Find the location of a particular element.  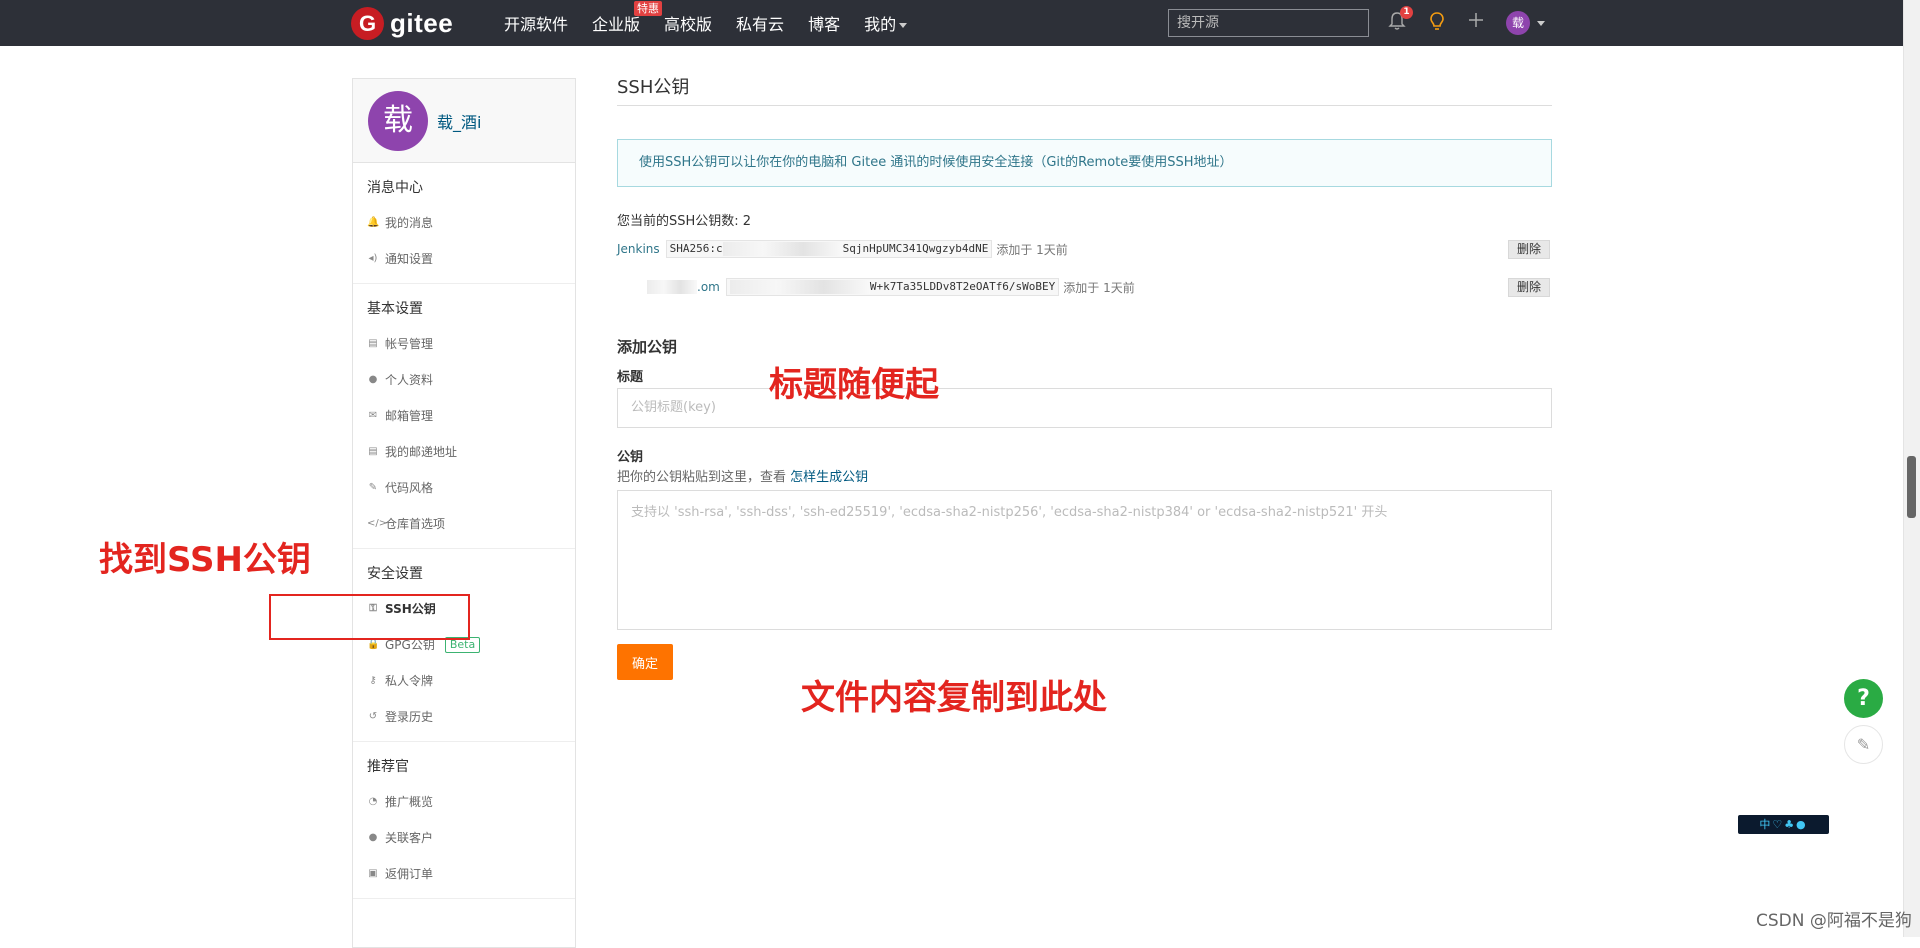

sidebar-item-label: 我的邮递地址 is located at coordinates (421, 452).